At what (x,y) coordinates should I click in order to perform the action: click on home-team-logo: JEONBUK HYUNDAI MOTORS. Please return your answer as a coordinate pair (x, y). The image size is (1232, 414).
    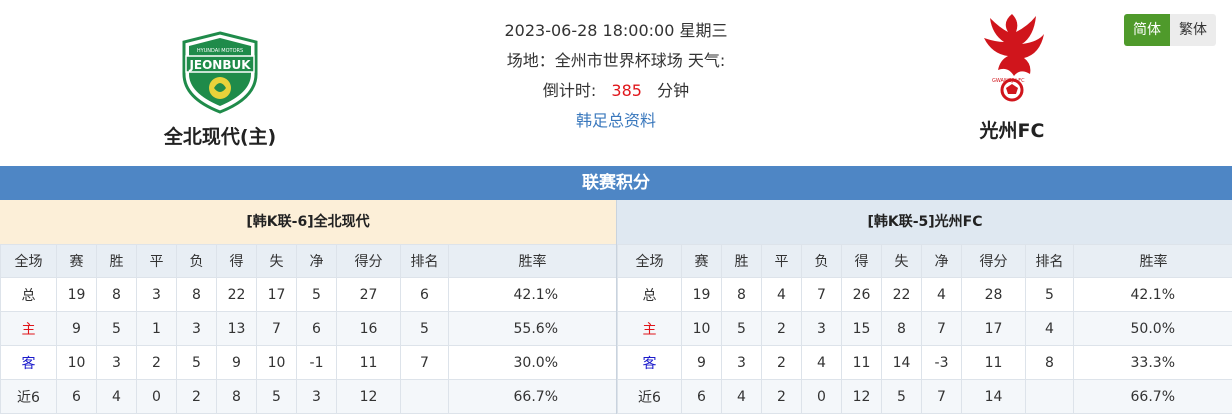
    Looking at the image, I should click on (220, 66).